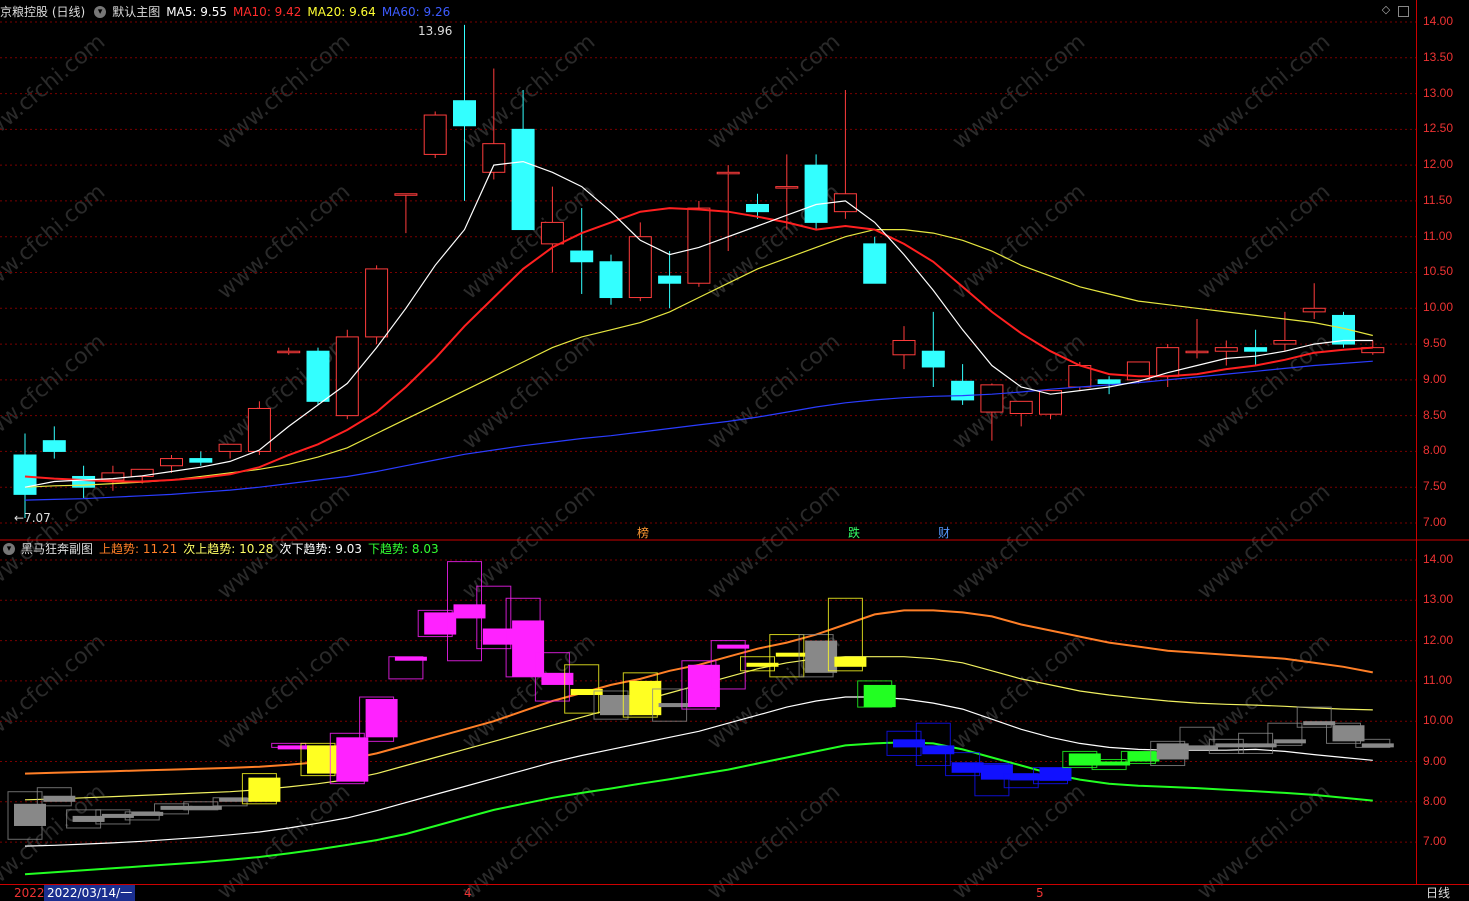 This screenshot has height=901, width=1469. I want to click on sub-axis-tick: 12.00, so click(1438, 639).